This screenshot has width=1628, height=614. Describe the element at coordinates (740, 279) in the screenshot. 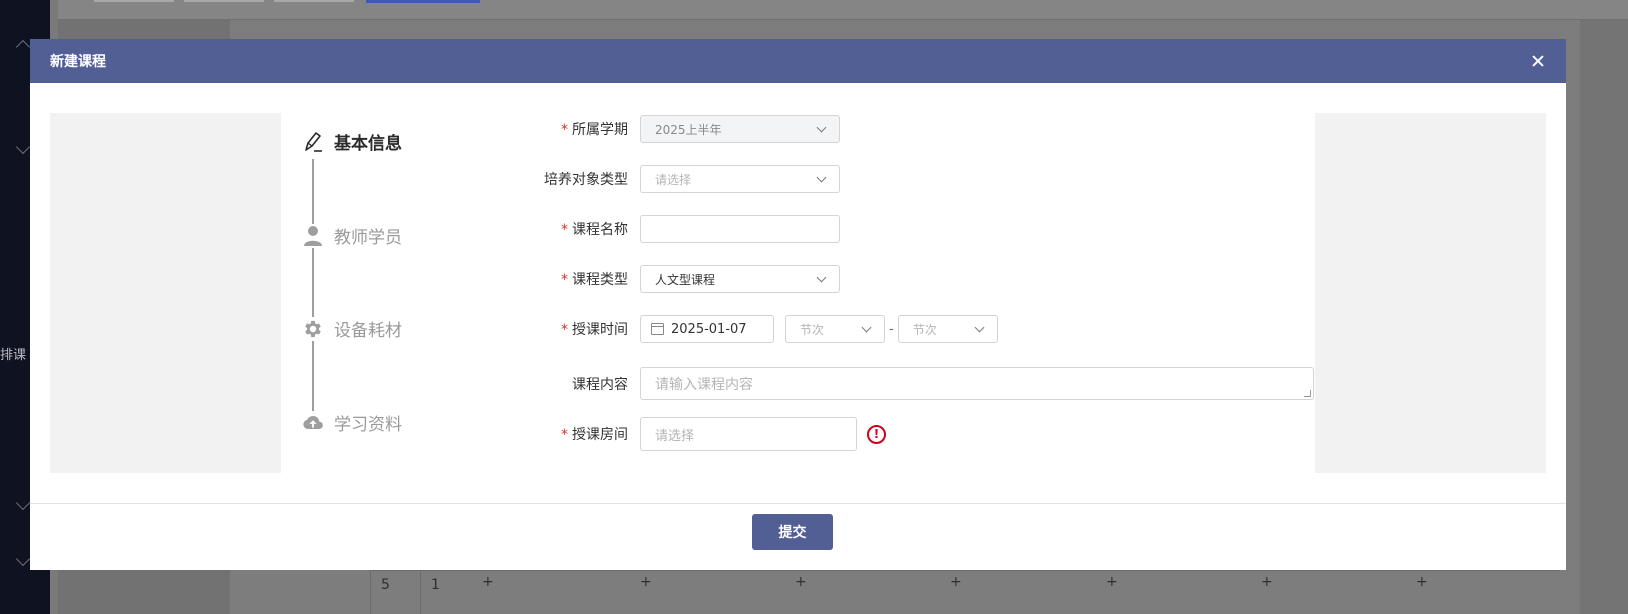

I see `course-type-select: 人文型课程` at that location.